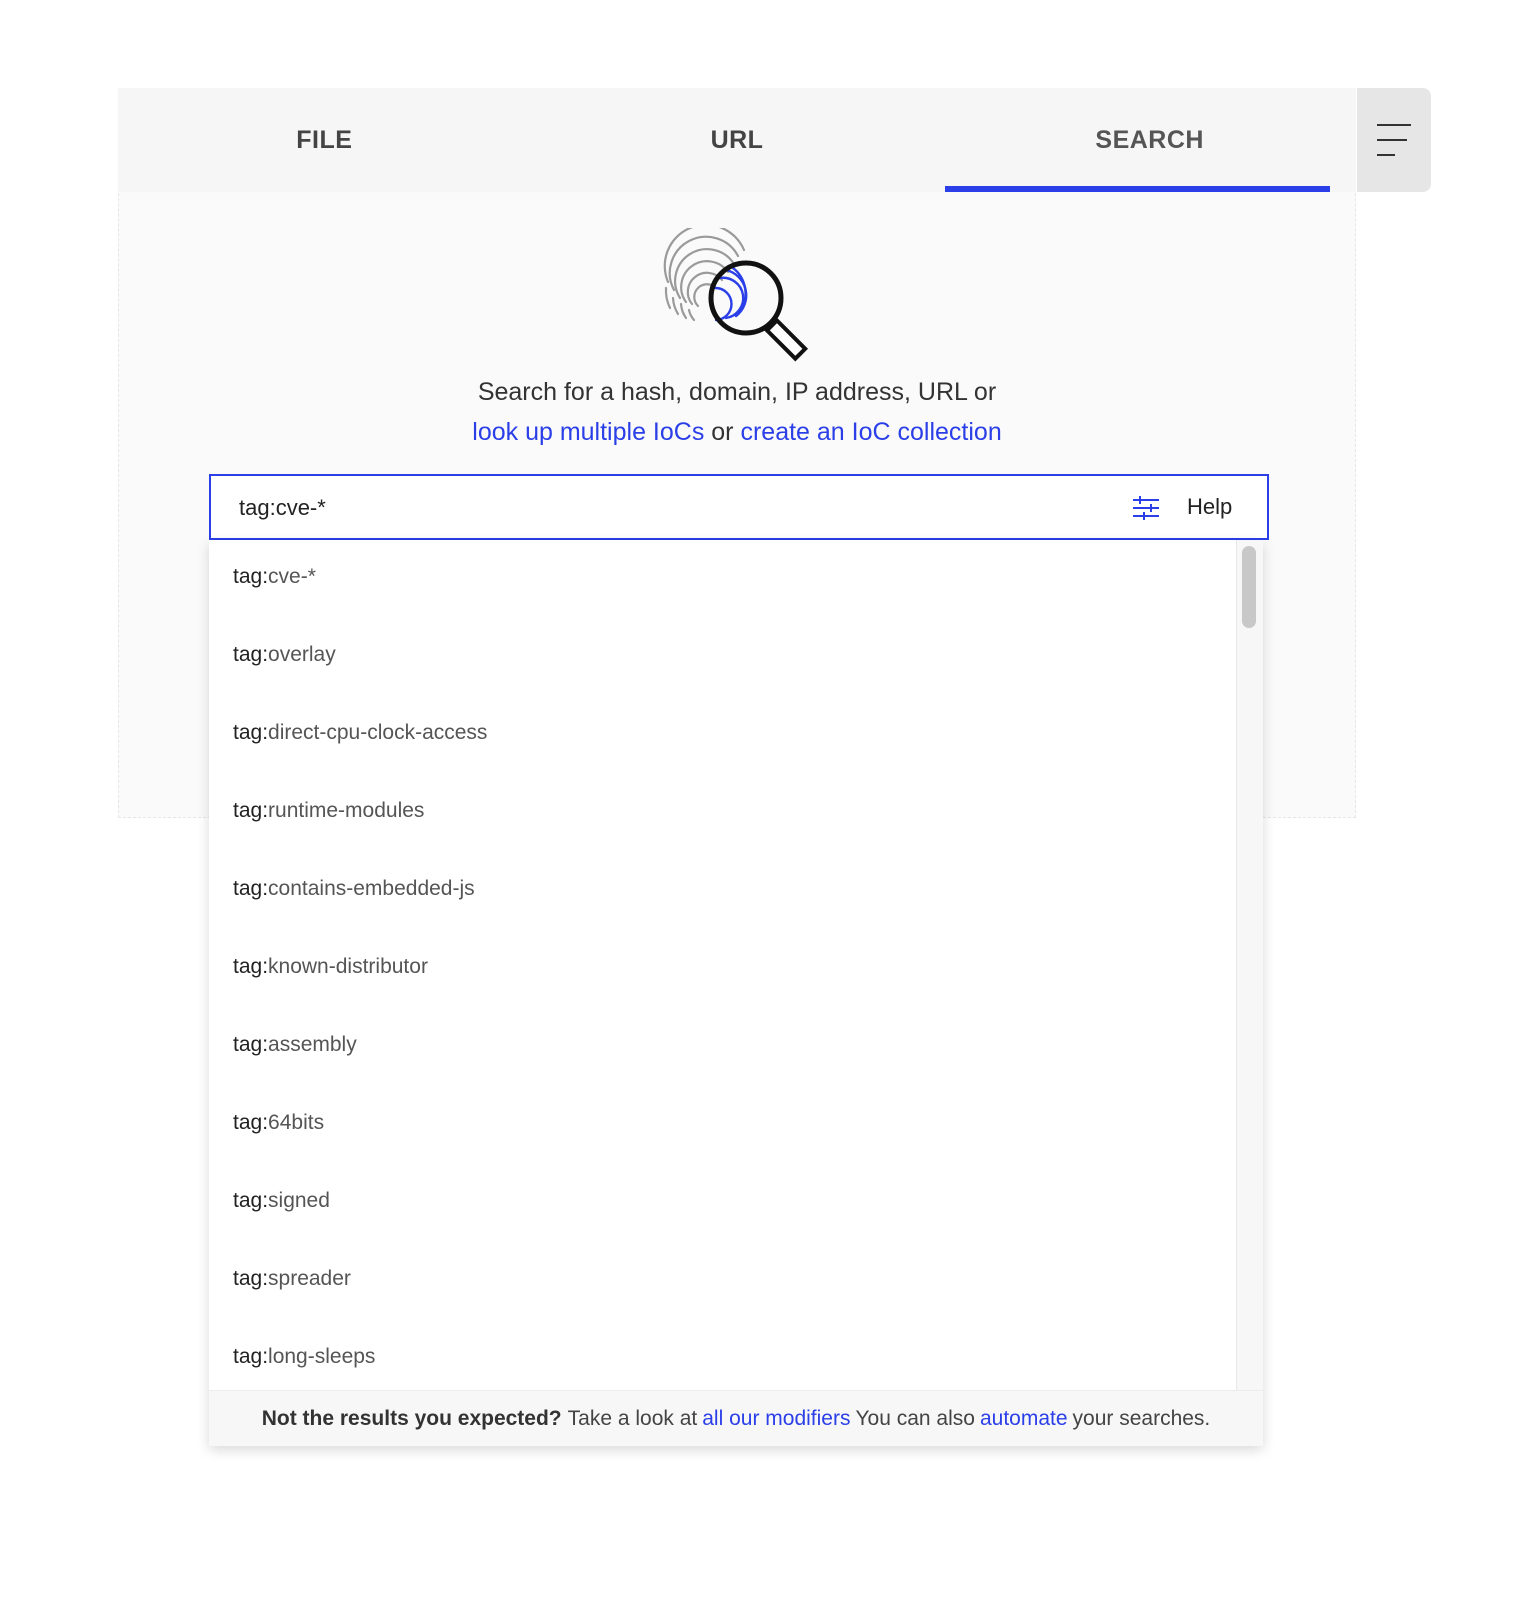 The width and height of the screenshot is (1519, 1600). I want to click on tab-label: SEARCH, so click(1149, 139).